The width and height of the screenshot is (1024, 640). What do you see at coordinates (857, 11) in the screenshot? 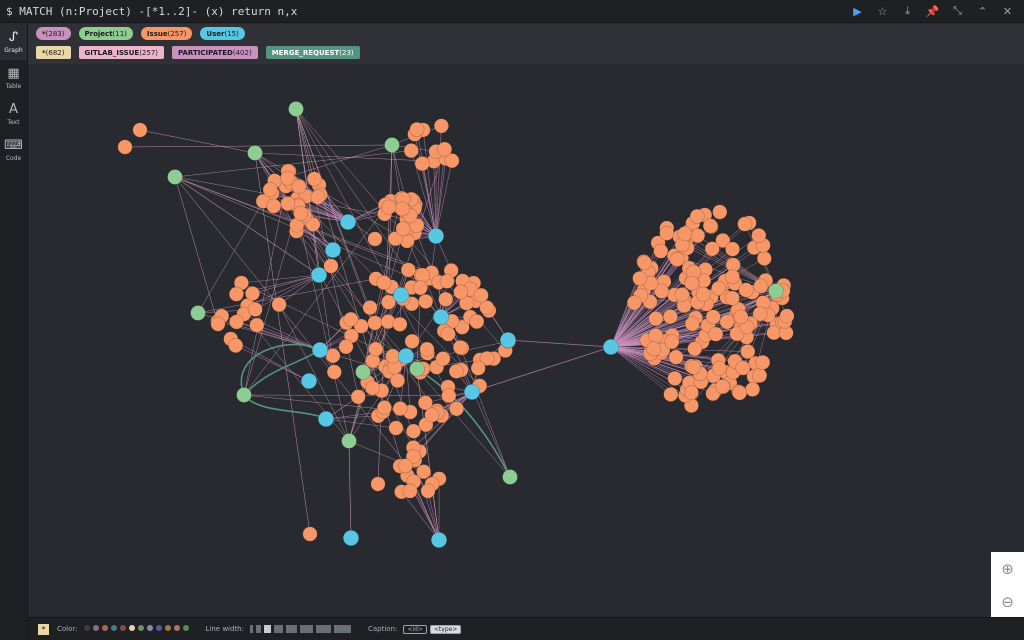
I see `run-icon: ▶` at bounding box center [857, 11].